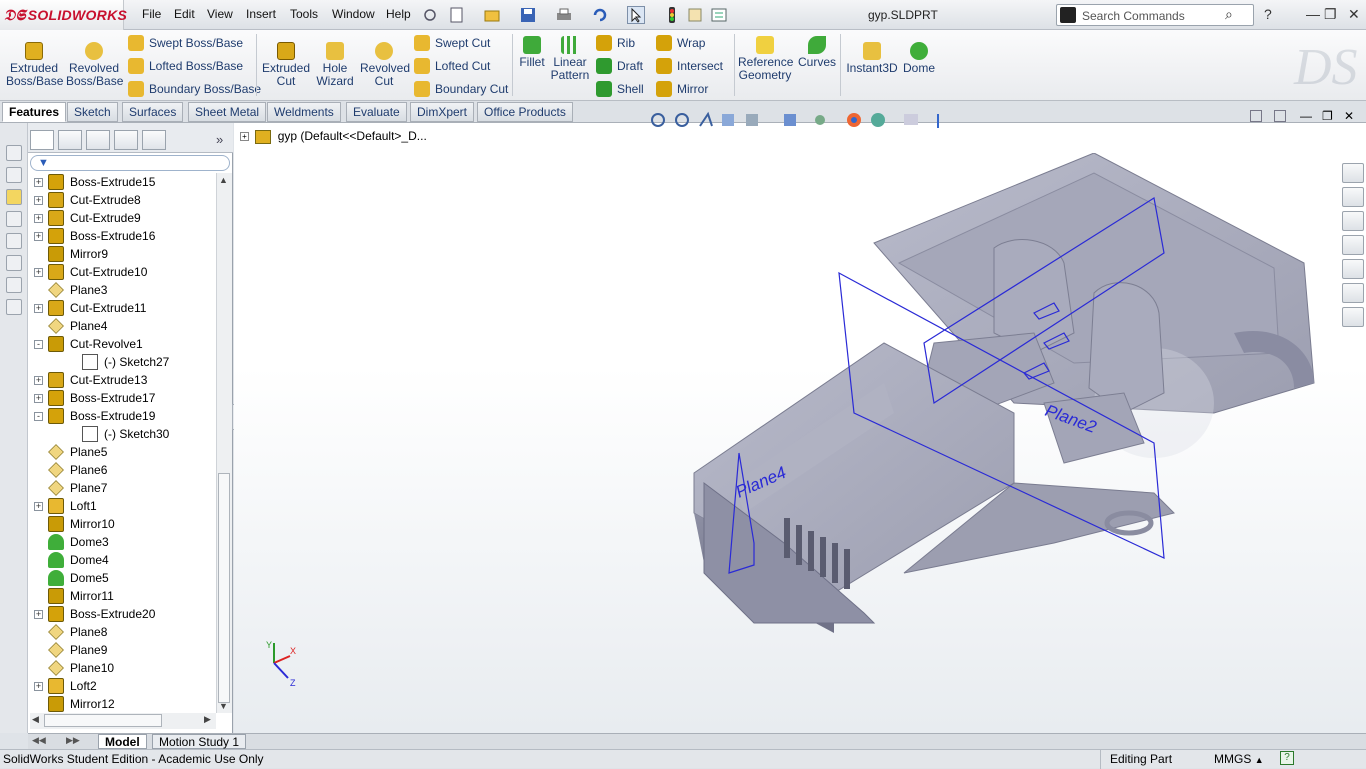  Describe the element at coordinates (14, 153) in the screenshot. I see `smart-dimension-icon` at that location.